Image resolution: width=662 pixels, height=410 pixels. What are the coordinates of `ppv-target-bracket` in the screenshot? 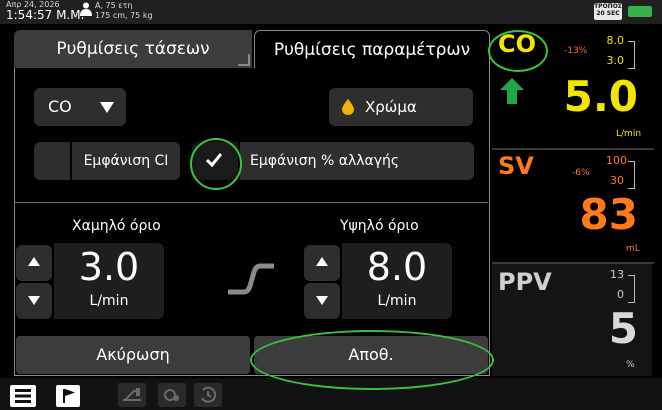 It's located at (631, 289).